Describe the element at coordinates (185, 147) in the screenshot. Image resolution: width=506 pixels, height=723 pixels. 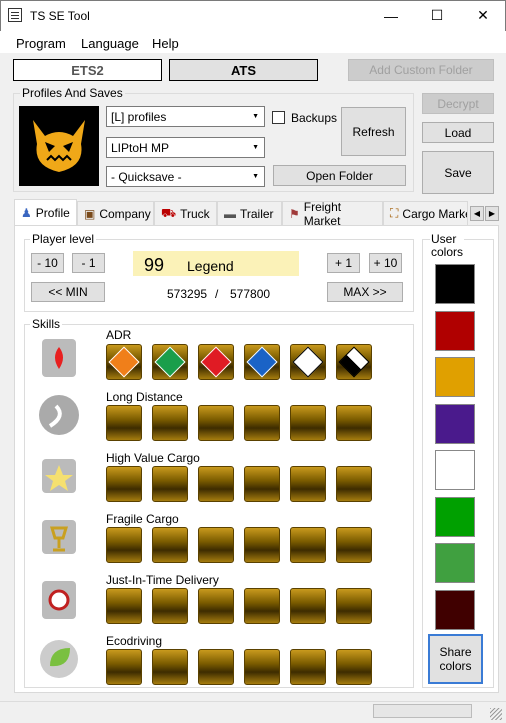
I see `save-select: LIPtoH MP ▼` at that location.